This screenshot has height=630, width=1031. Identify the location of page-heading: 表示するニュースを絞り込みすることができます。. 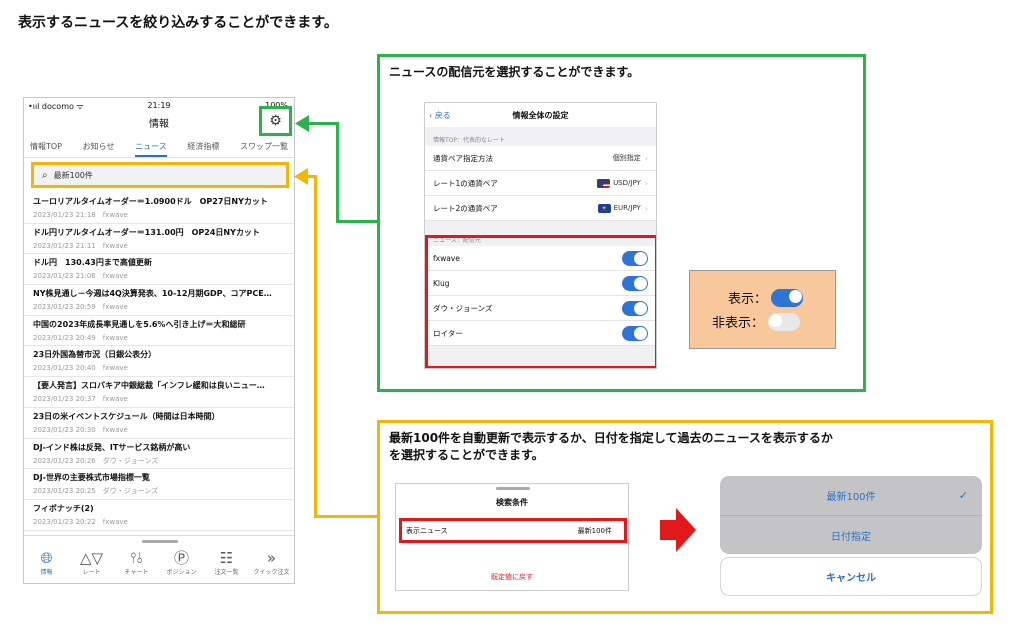
(178, 23).